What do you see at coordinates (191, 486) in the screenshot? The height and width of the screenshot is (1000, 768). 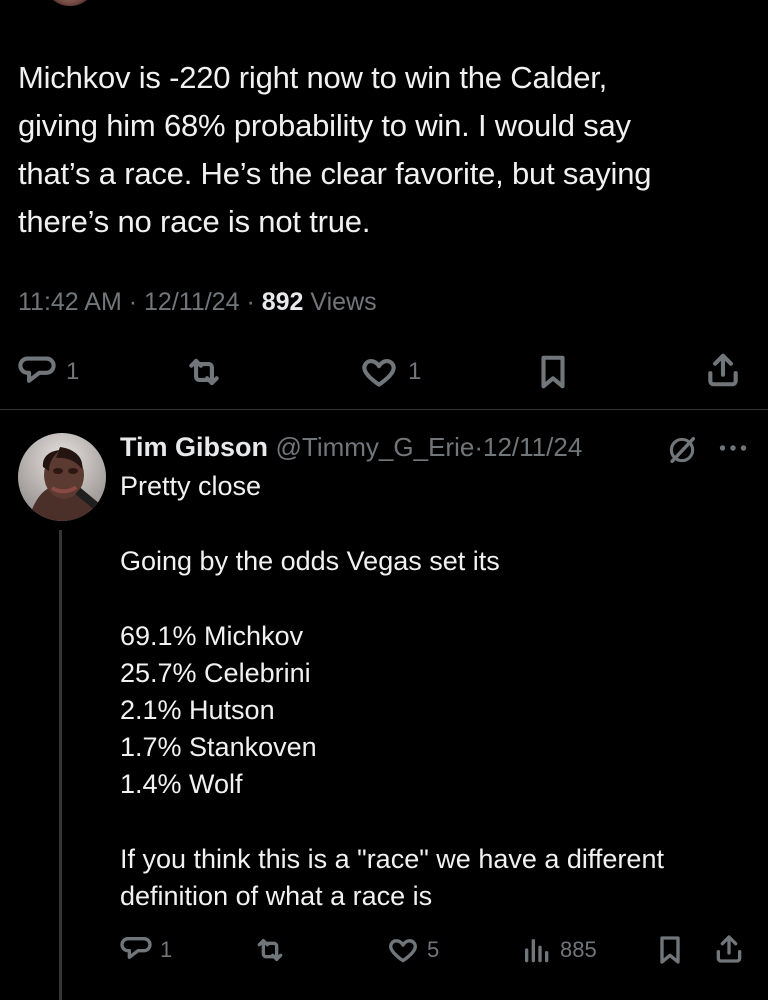 I see `reply-paragraph: Pretty close` at bounding box center [191, 486].